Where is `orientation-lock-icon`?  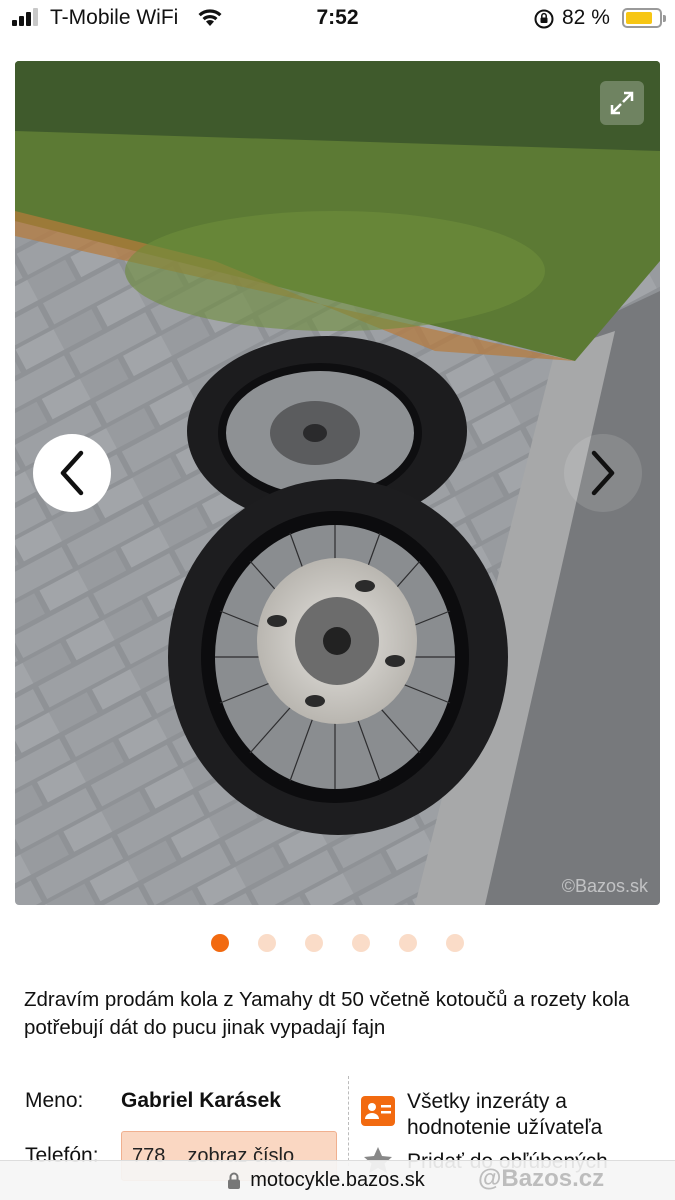 orientation-lock-icon is located at coordinates (544, 21).